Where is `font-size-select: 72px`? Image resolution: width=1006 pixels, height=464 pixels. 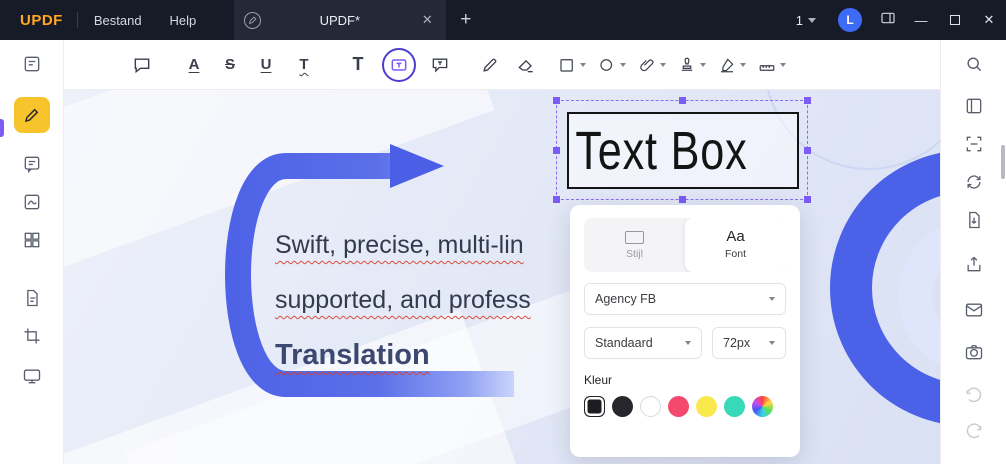 font-size-select: 72px is located at coordinates (749, 343).